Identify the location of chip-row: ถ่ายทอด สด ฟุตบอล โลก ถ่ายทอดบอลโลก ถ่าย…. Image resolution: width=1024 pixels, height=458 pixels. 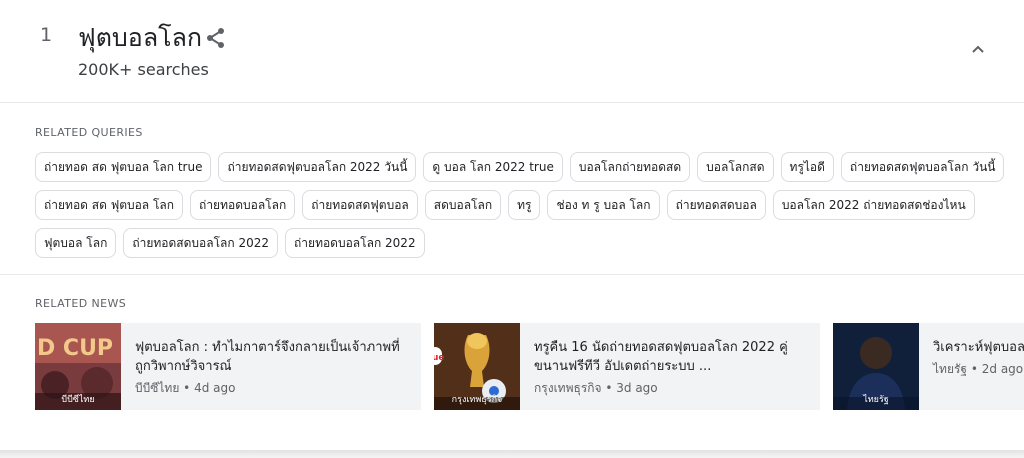
(515, 205).